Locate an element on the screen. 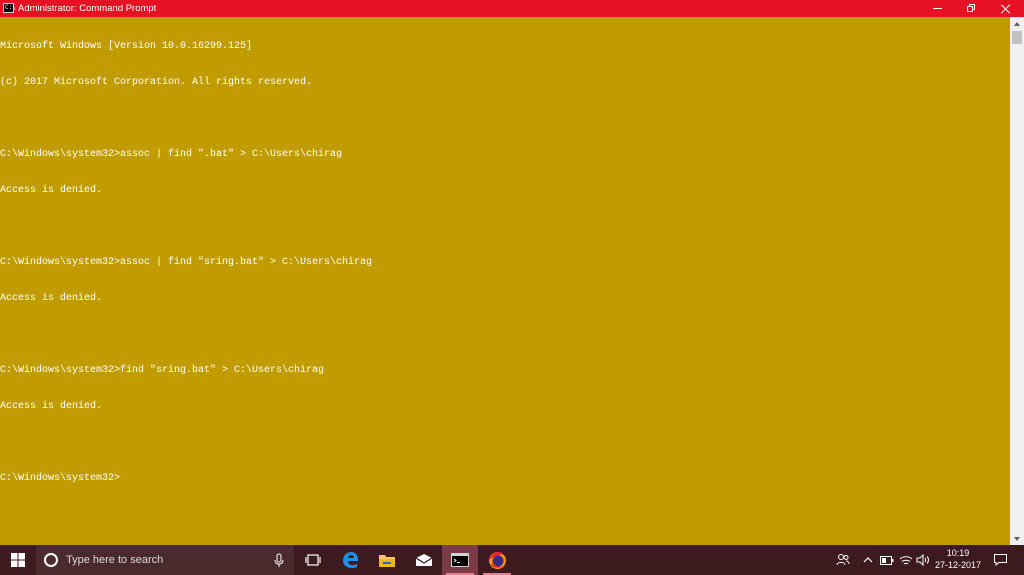  window-title: Administrator: Command Prompt is located at coordinates (87, 8).